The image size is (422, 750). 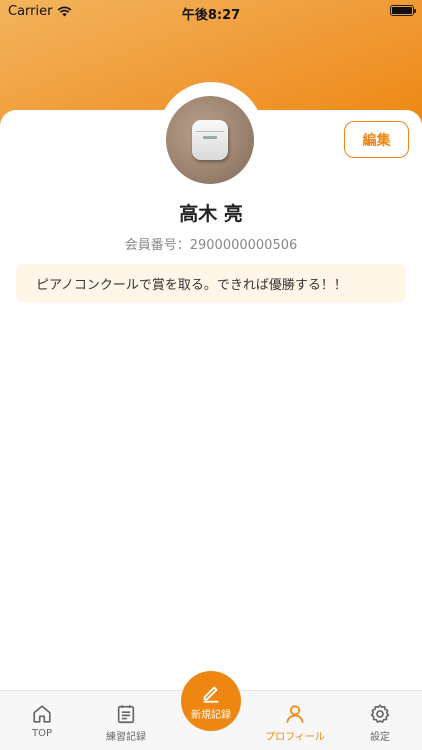 I want to click on tab-profile-label: プロフィール, so click(x=295, y=737).